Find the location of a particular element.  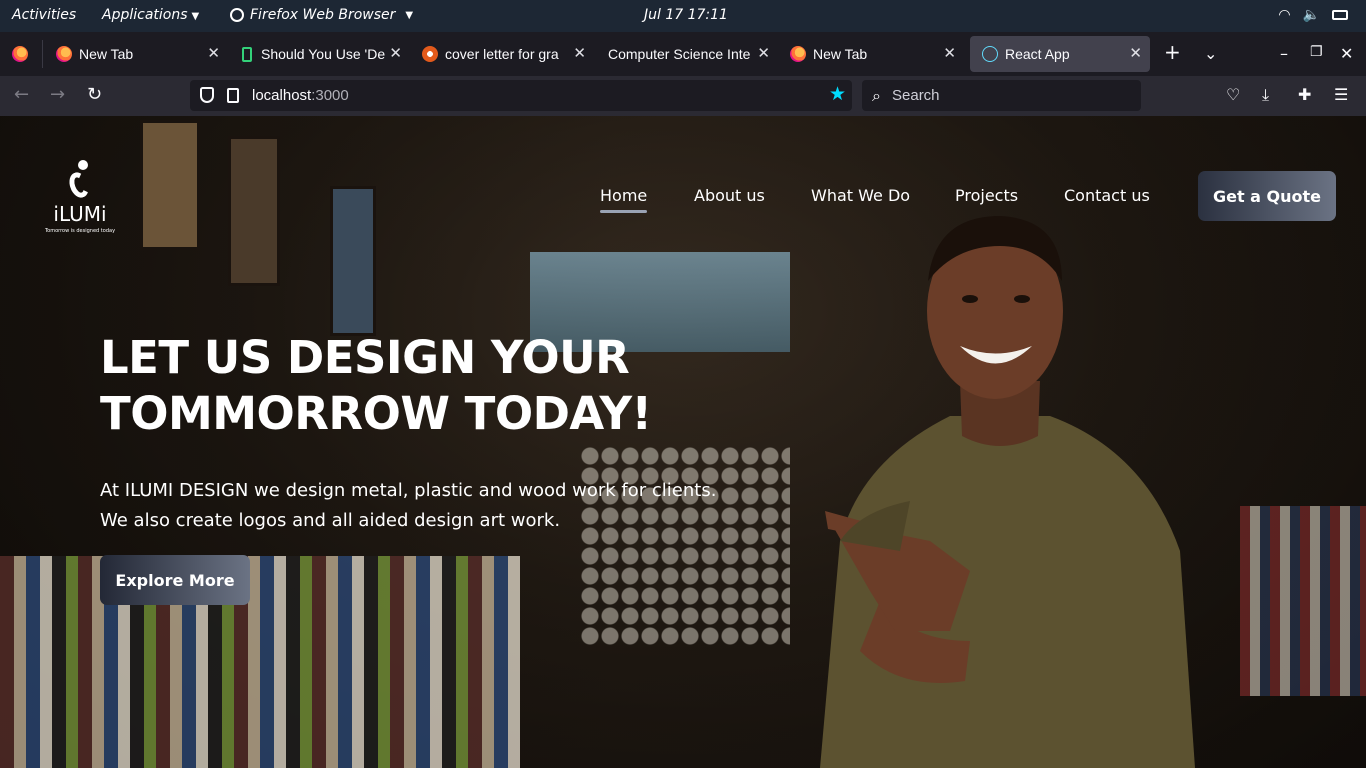

applications-menu: Applications ▼ is located at coordinates (150, 15).